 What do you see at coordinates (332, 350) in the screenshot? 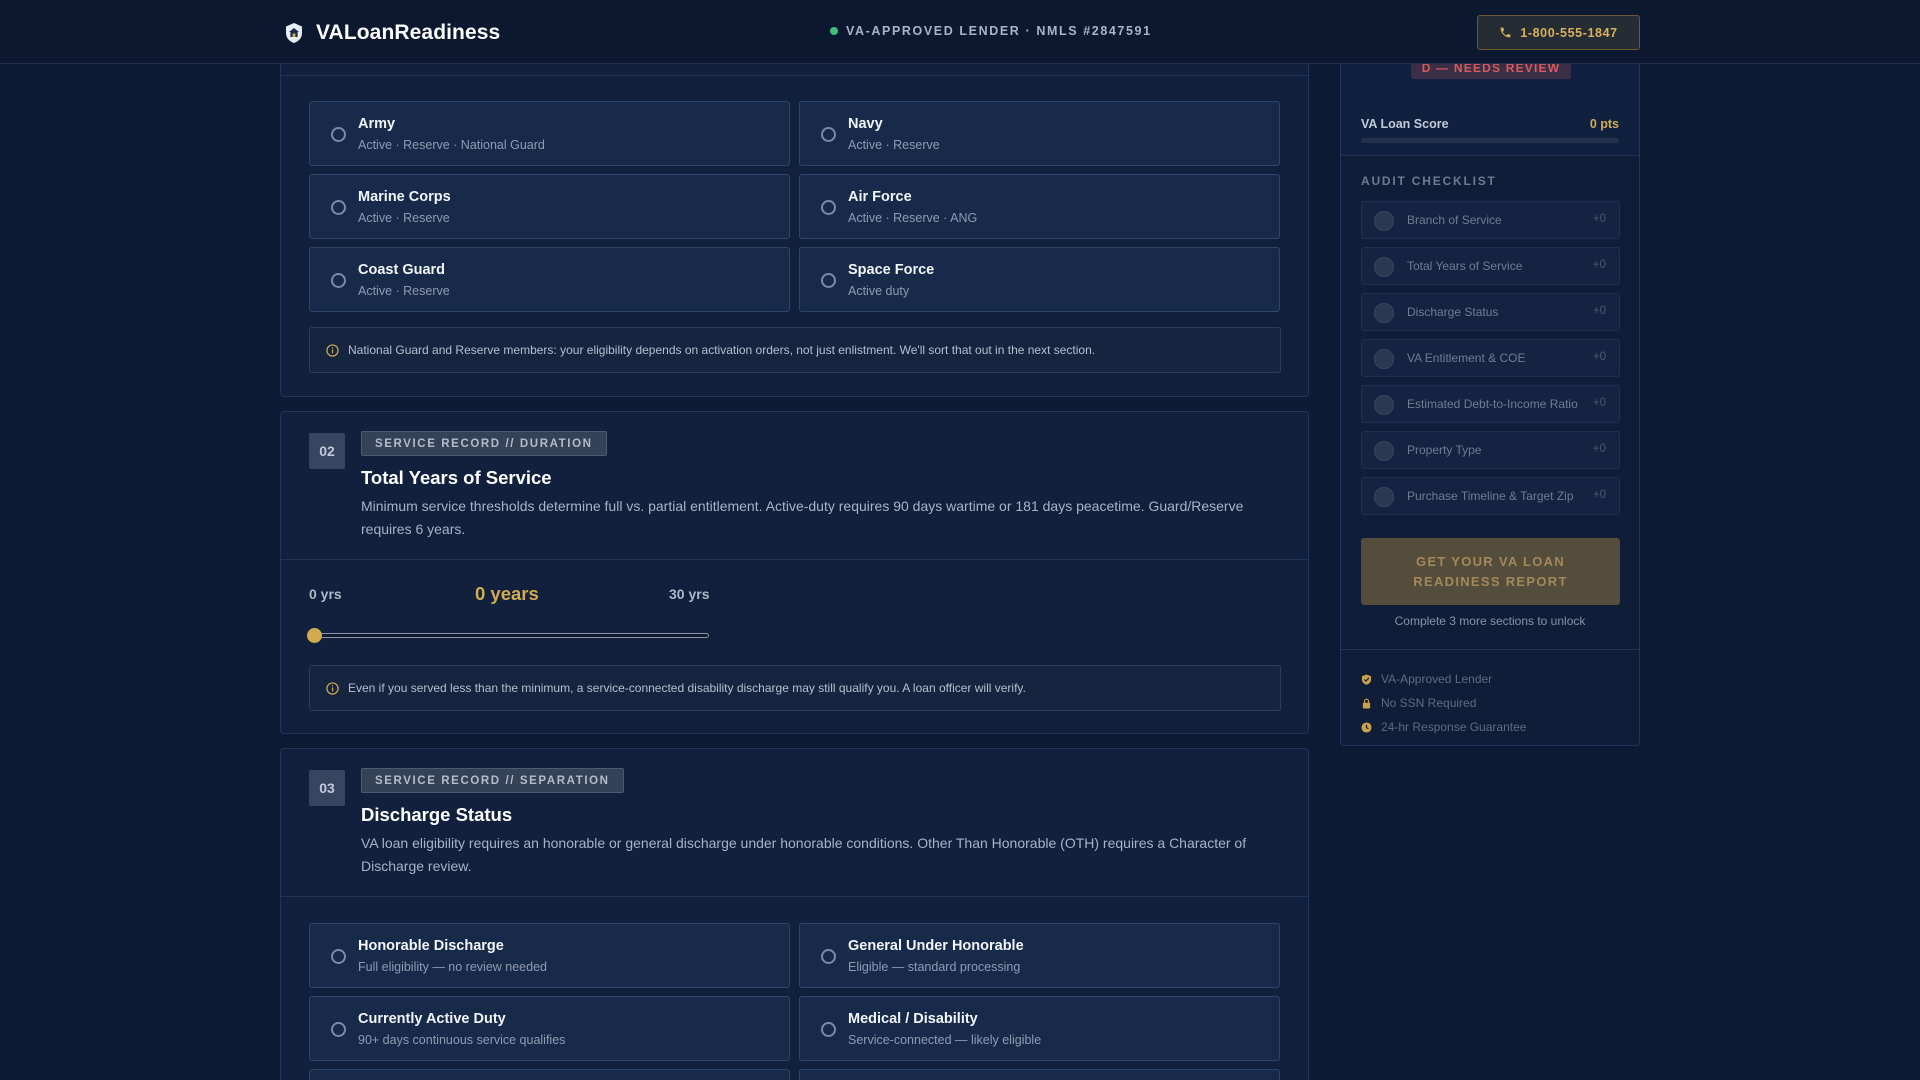
I see `info-icon` at bounding box center [332, 350].